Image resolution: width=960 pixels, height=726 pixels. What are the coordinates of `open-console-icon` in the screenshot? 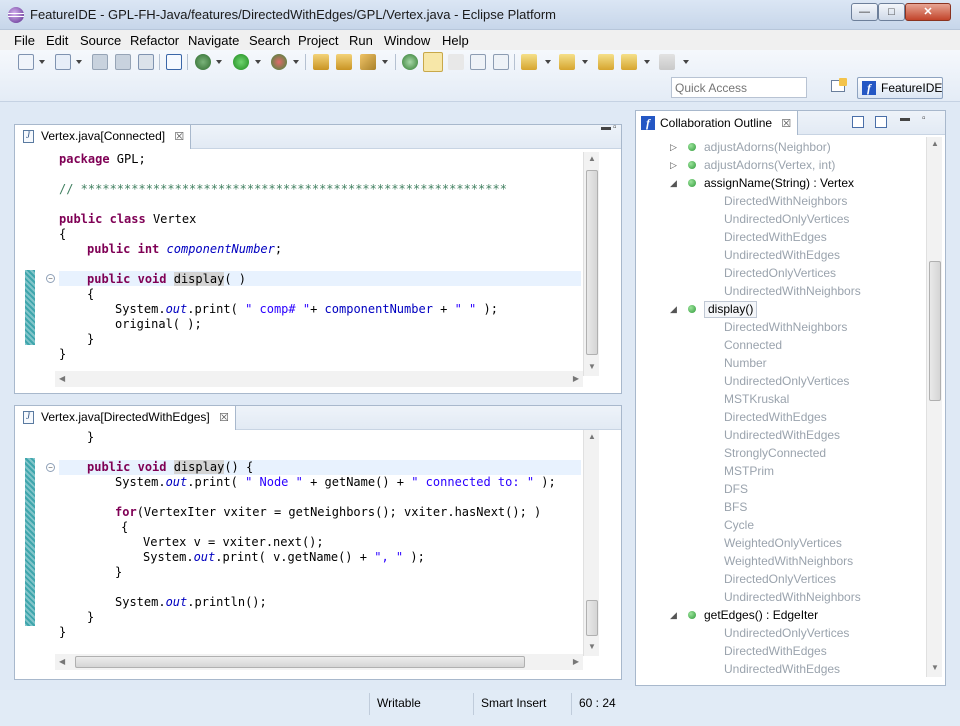 It's located at (174, 62).